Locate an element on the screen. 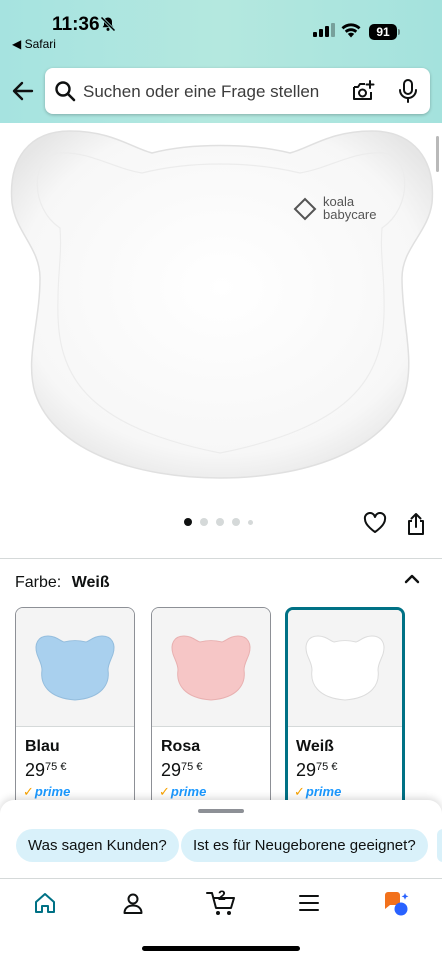 This screenshot has width=442, height=960. share-icon is located at coordinates (416, 524).